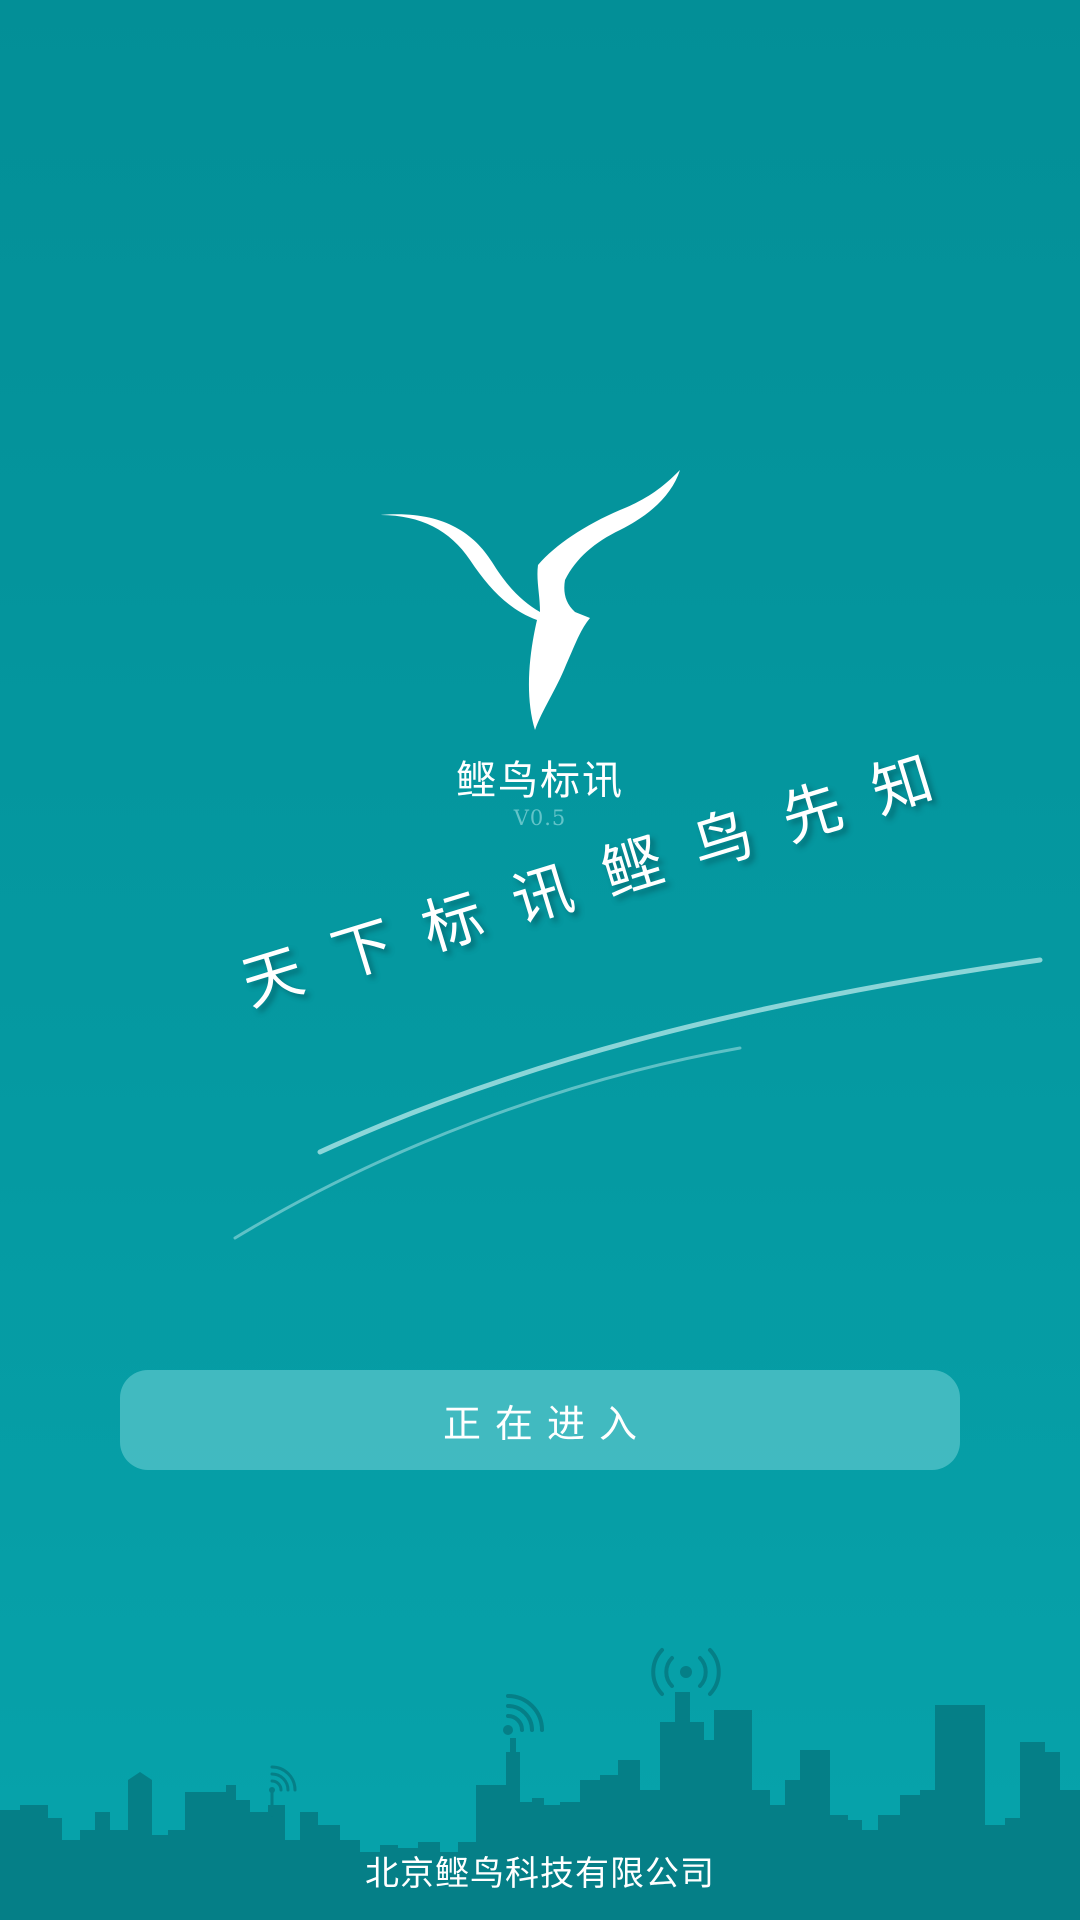 The width and height of the screenshot is (1080, 1920). Describe the element at coordinates (530, 600) in the screenshot. I see `bird-logo-icon` at that location.